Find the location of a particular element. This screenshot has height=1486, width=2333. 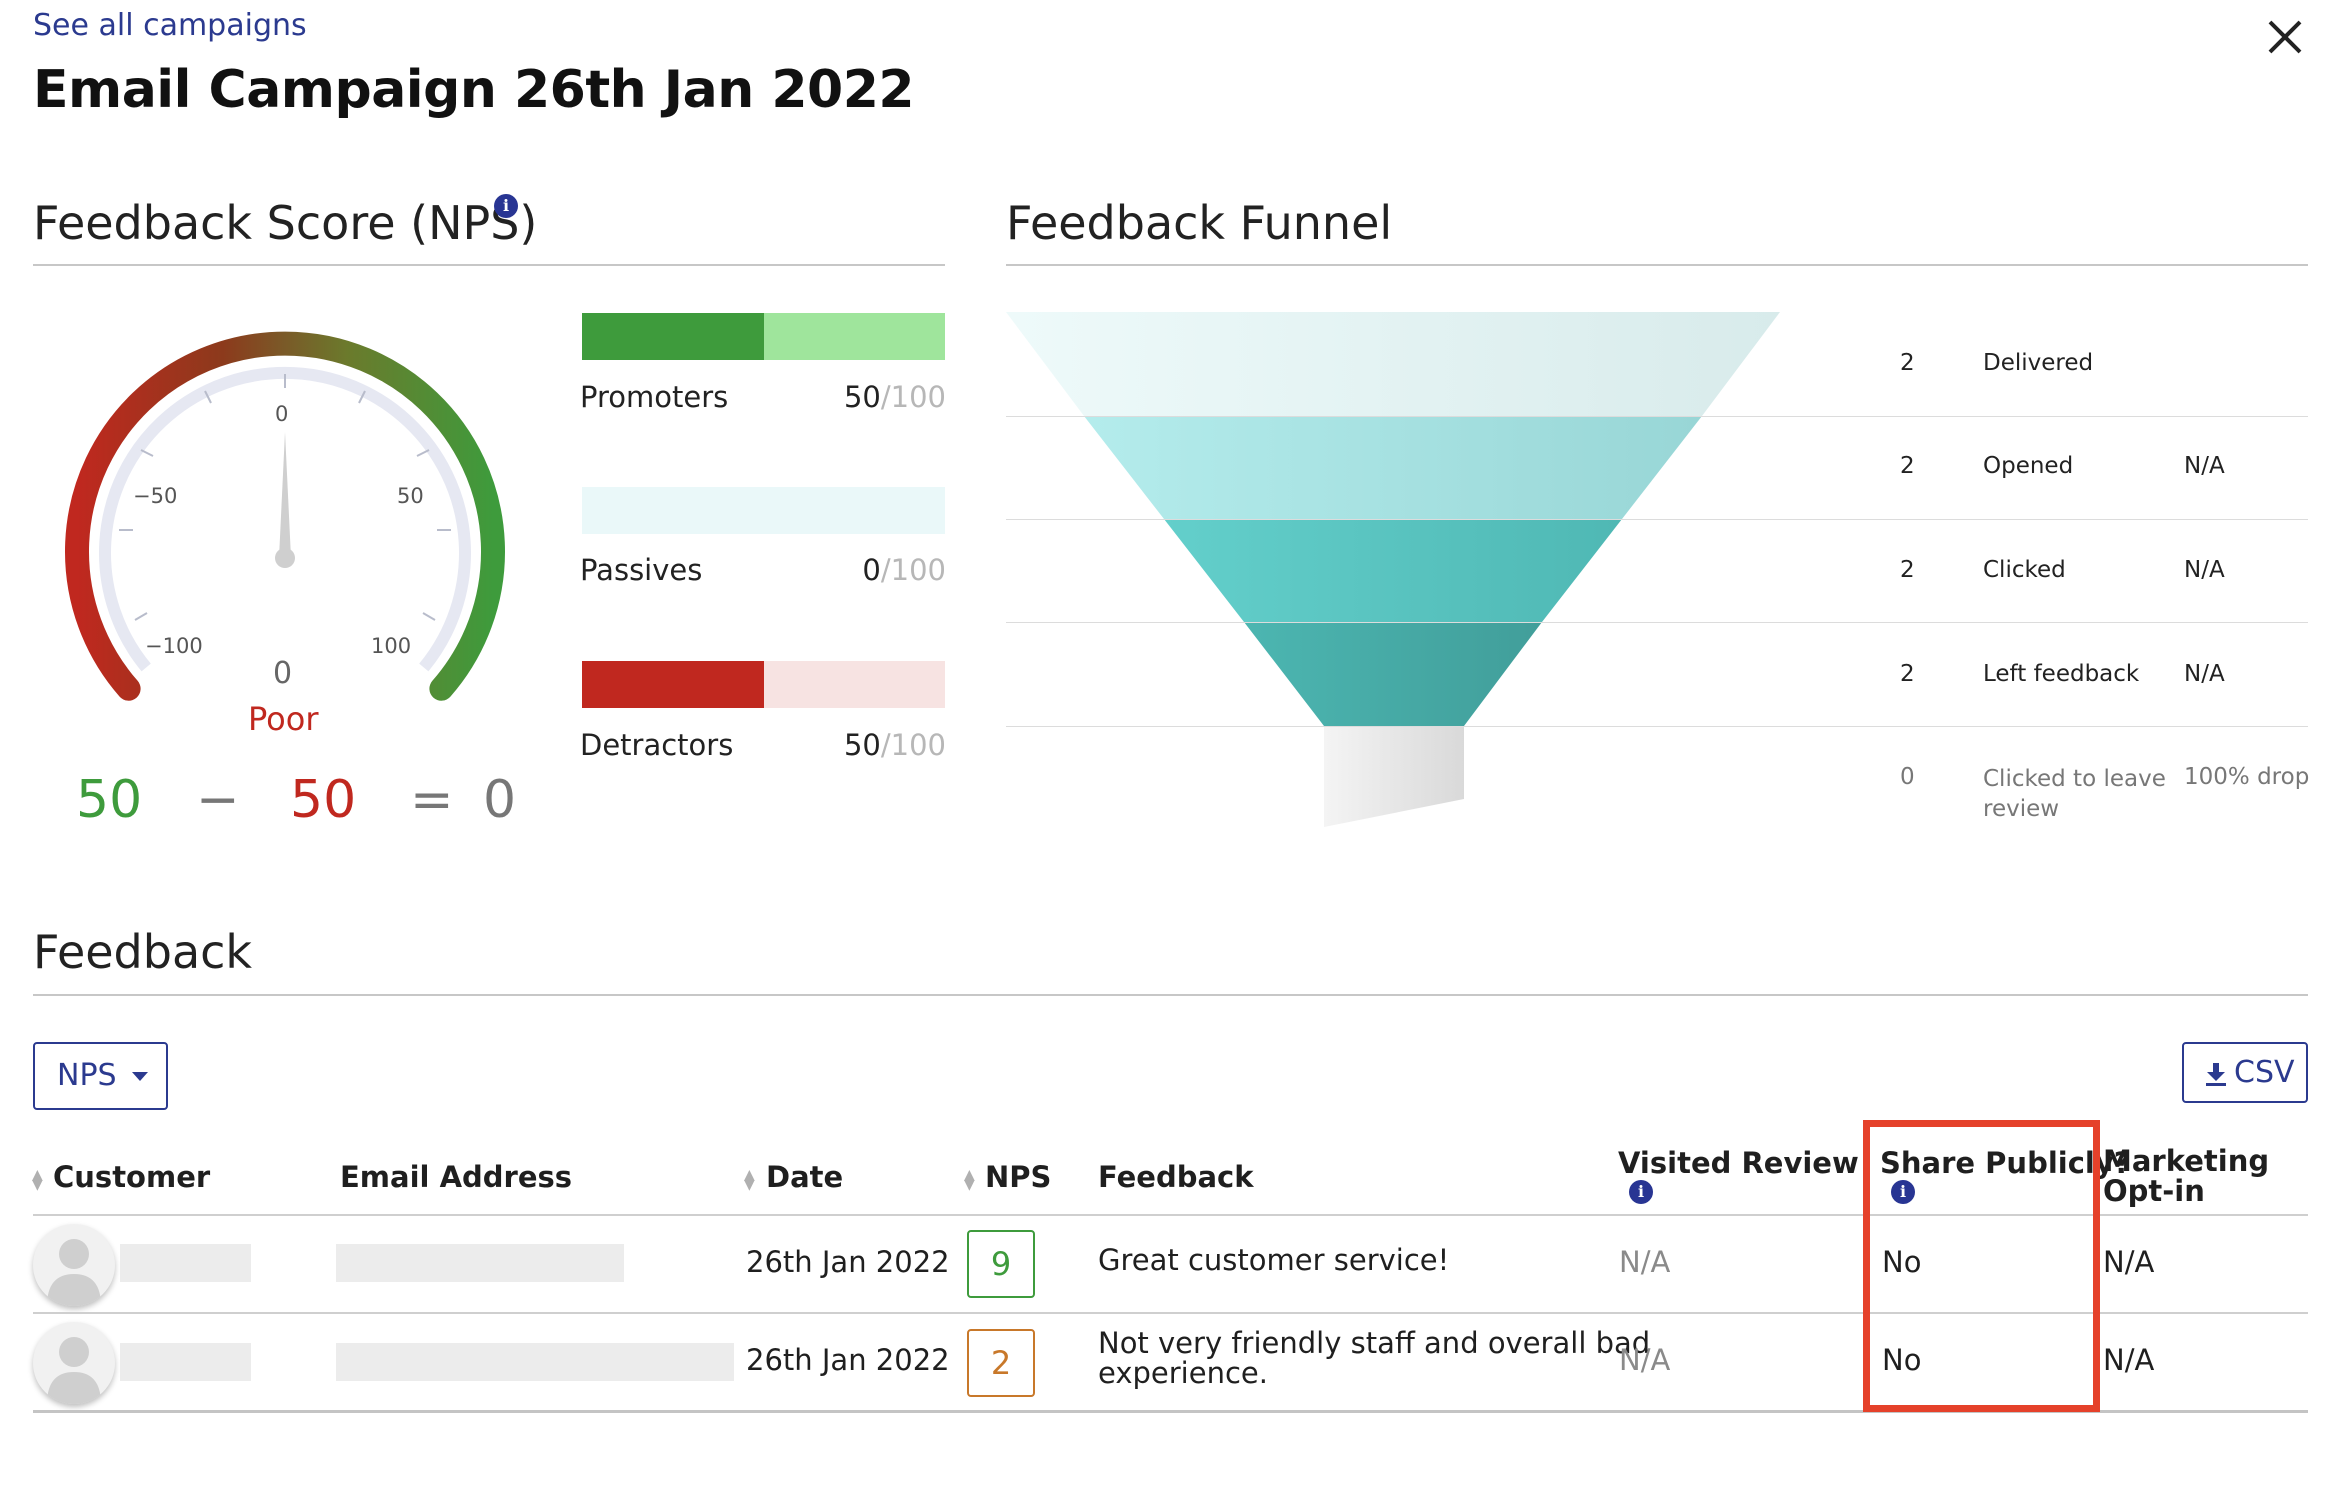

gauge-tick-minus-100: −100 is located at coordinates (174, 646).